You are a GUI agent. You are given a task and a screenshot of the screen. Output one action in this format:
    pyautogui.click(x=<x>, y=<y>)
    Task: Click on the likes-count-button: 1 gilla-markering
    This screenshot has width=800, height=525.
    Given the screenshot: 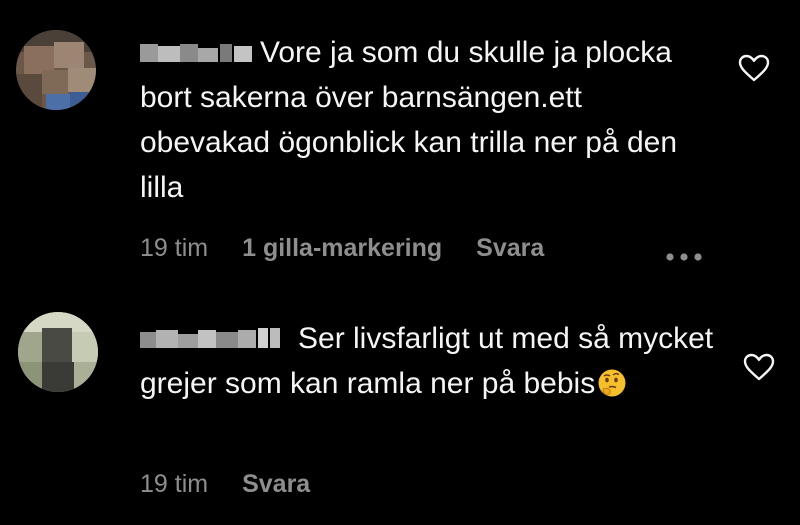 What is the action you would take?
    pyautogui.click(x=342, y=248)
    